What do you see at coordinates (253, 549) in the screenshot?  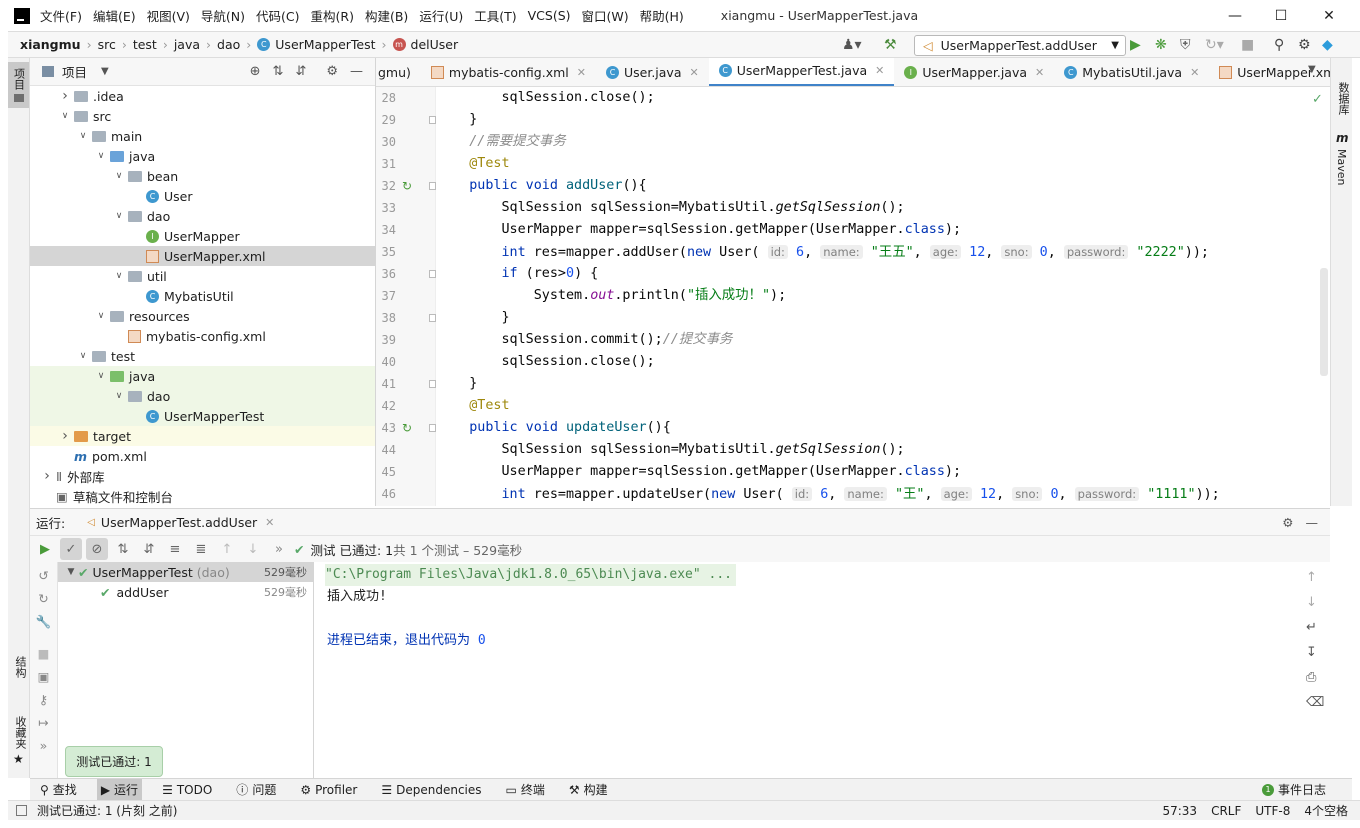 I see `arrow-down-icon: ↓` at bounding box center [253, 549].